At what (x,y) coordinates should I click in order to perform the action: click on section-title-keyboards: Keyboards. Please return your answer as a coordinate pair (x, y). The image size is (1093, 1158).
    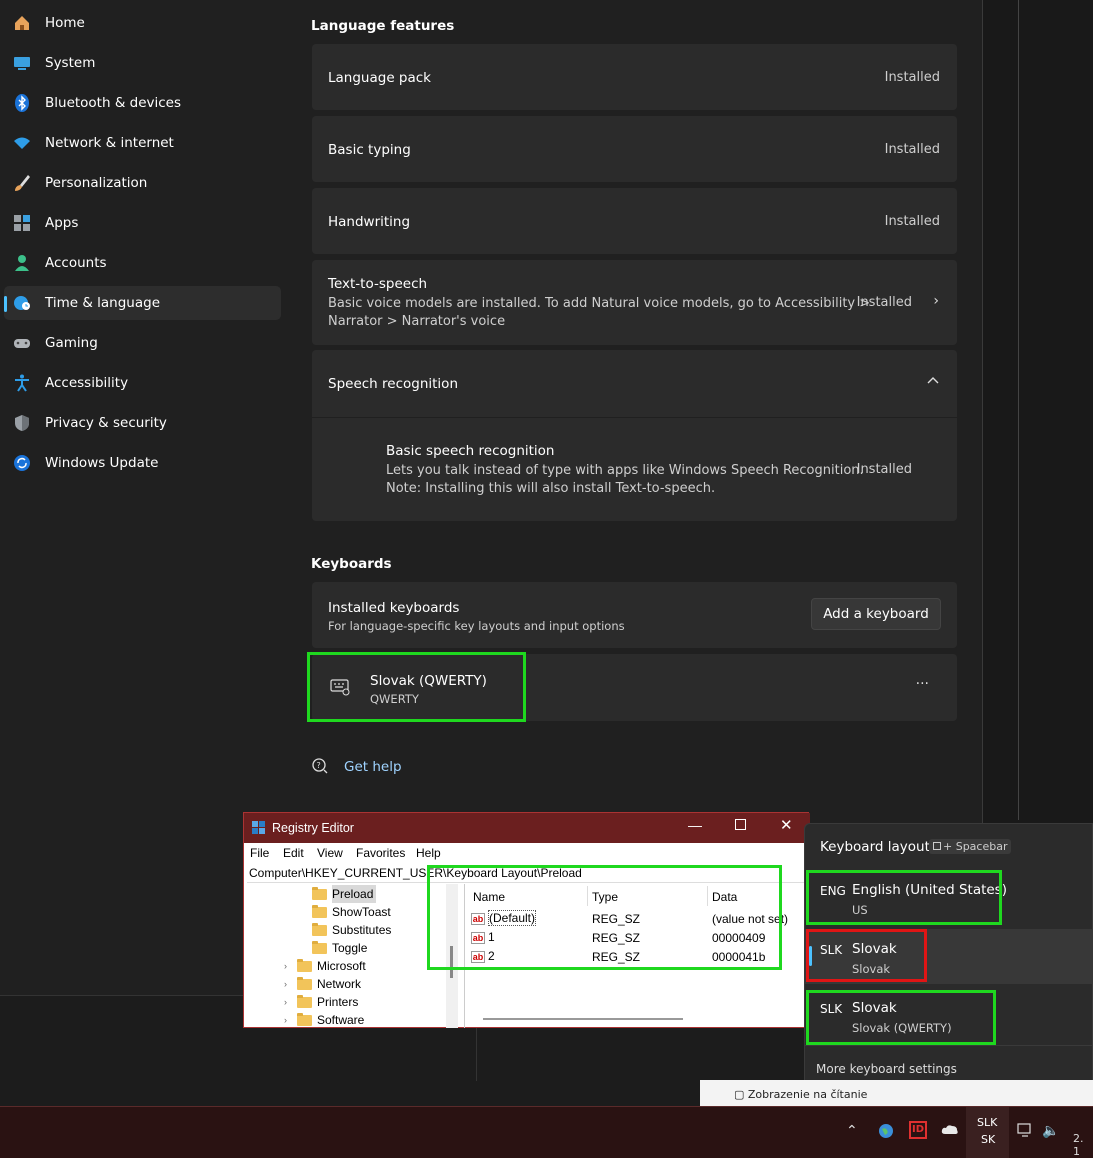
    Looking at the image, I should click on (351, 564).